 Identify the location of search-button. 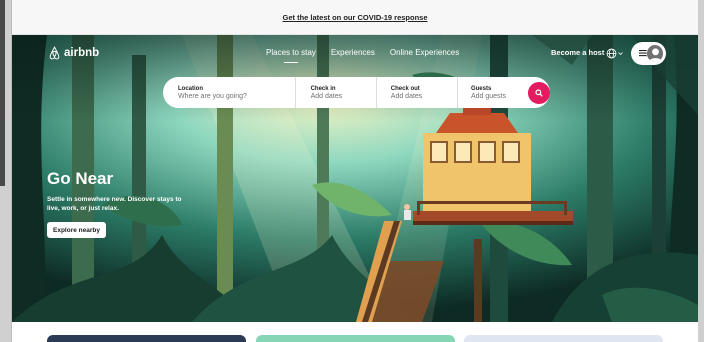
(539, 92).